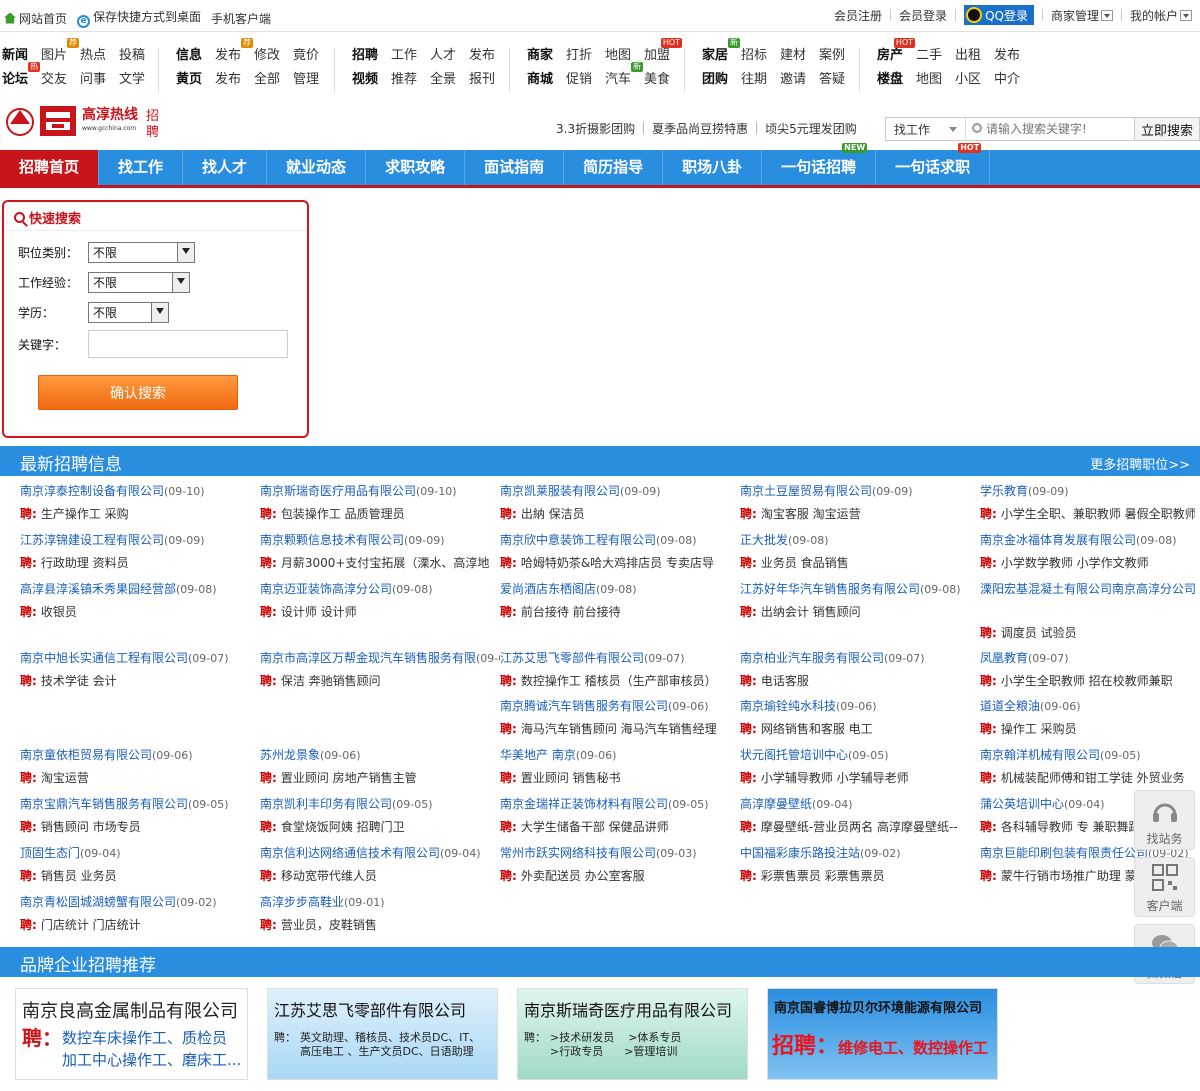  What do you see at coordinates (365, 56) in the screenshot?
I see `nav-link: 招聘` at bounding box center [365, 56].